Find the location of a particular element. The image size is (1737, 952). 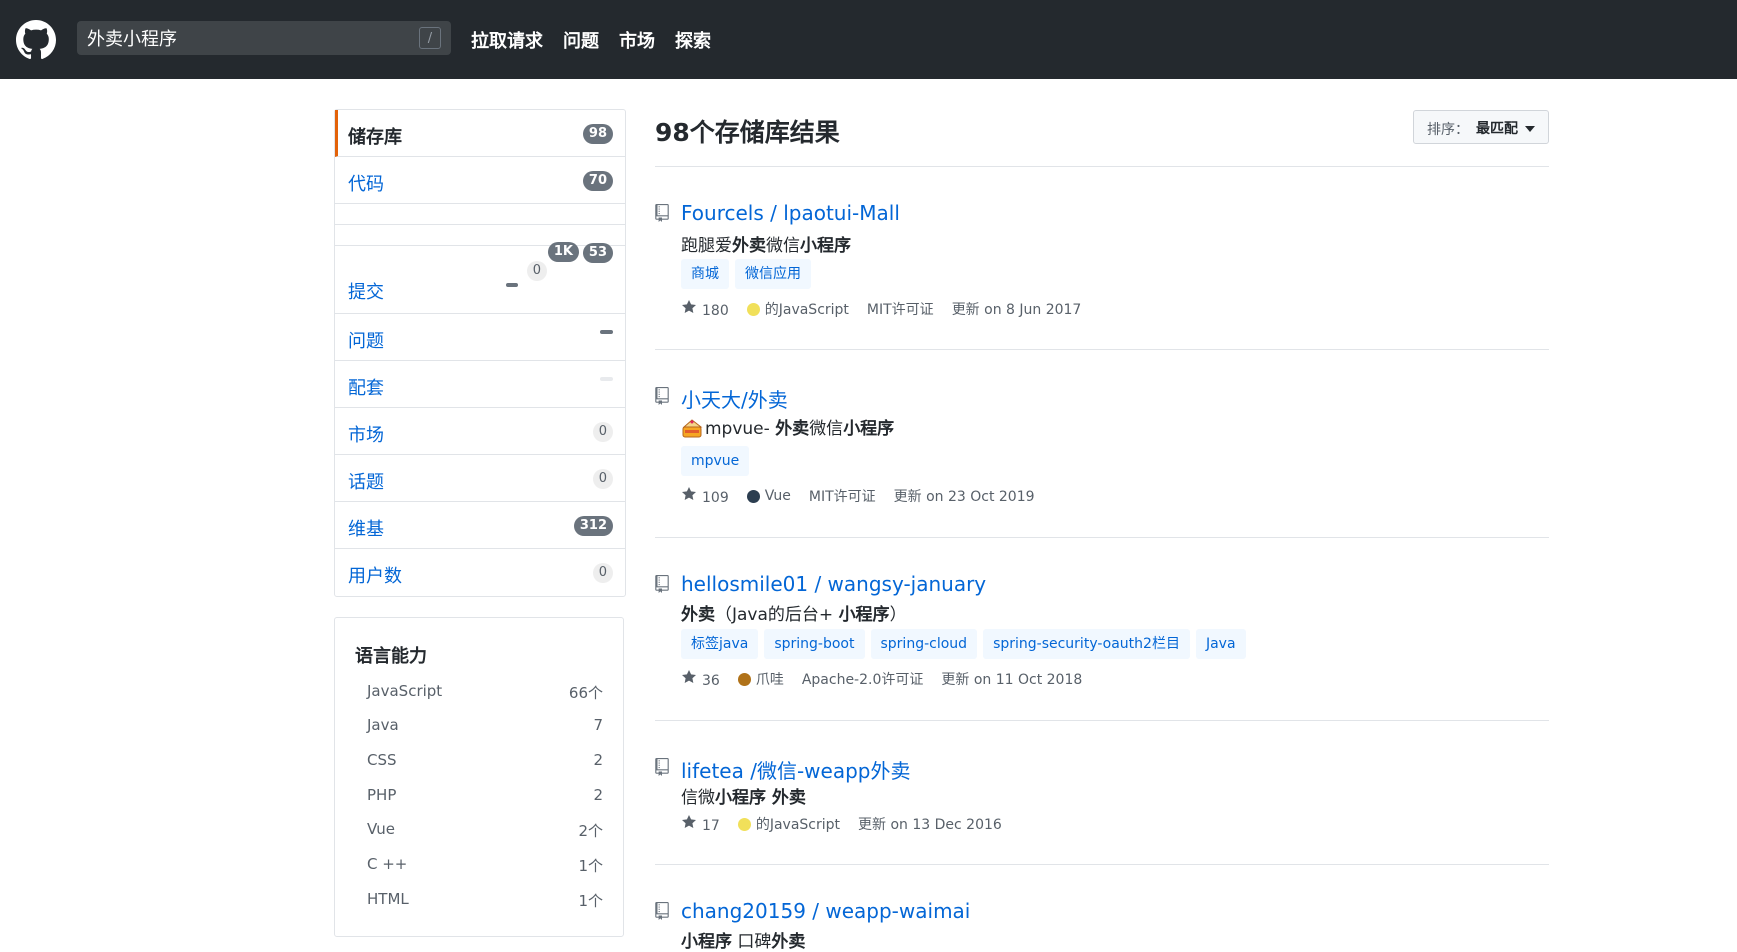

github-logo-icon is located at coordinates (36, 40).